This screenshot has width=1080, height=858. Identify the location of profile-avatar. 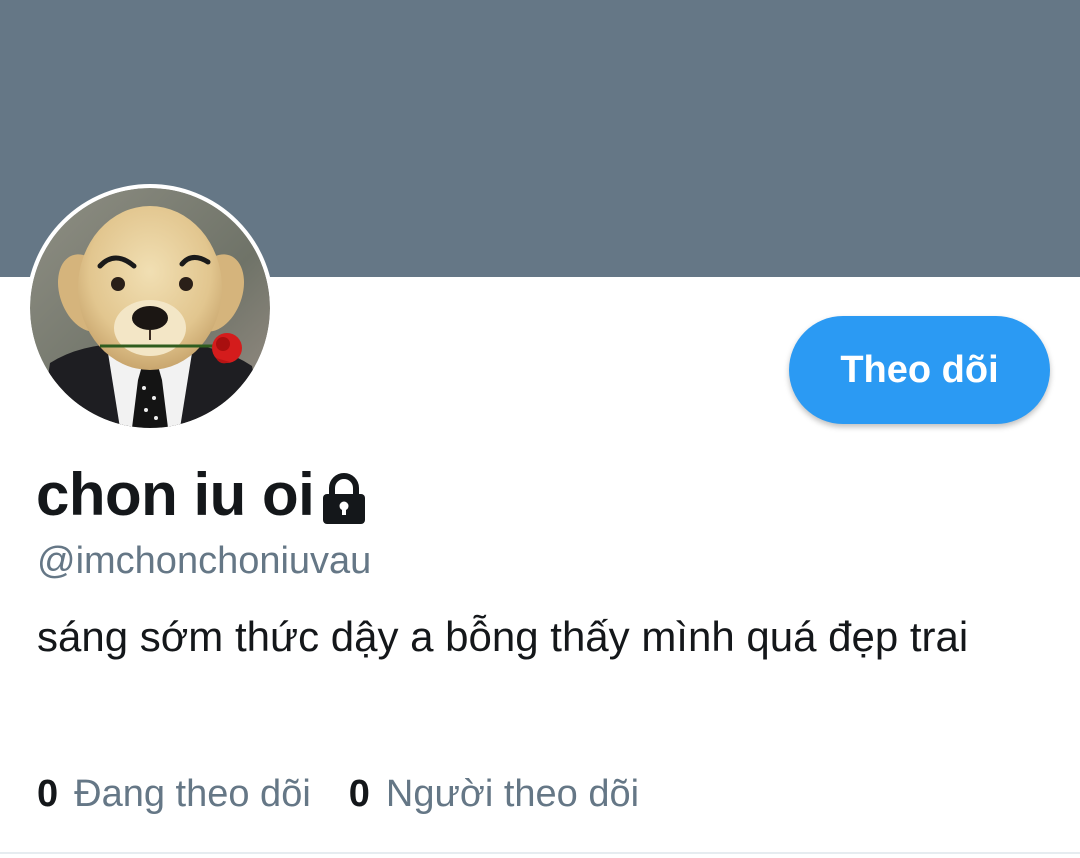
(150, 308).